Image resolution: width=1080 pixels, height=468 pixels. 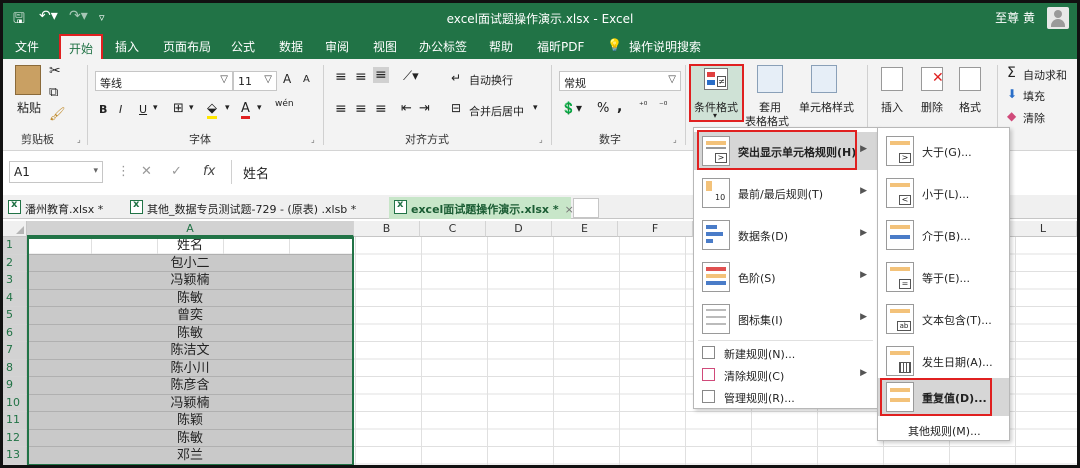 I want to click on align-middle-icon: ≡, so click(x=361, y=77).